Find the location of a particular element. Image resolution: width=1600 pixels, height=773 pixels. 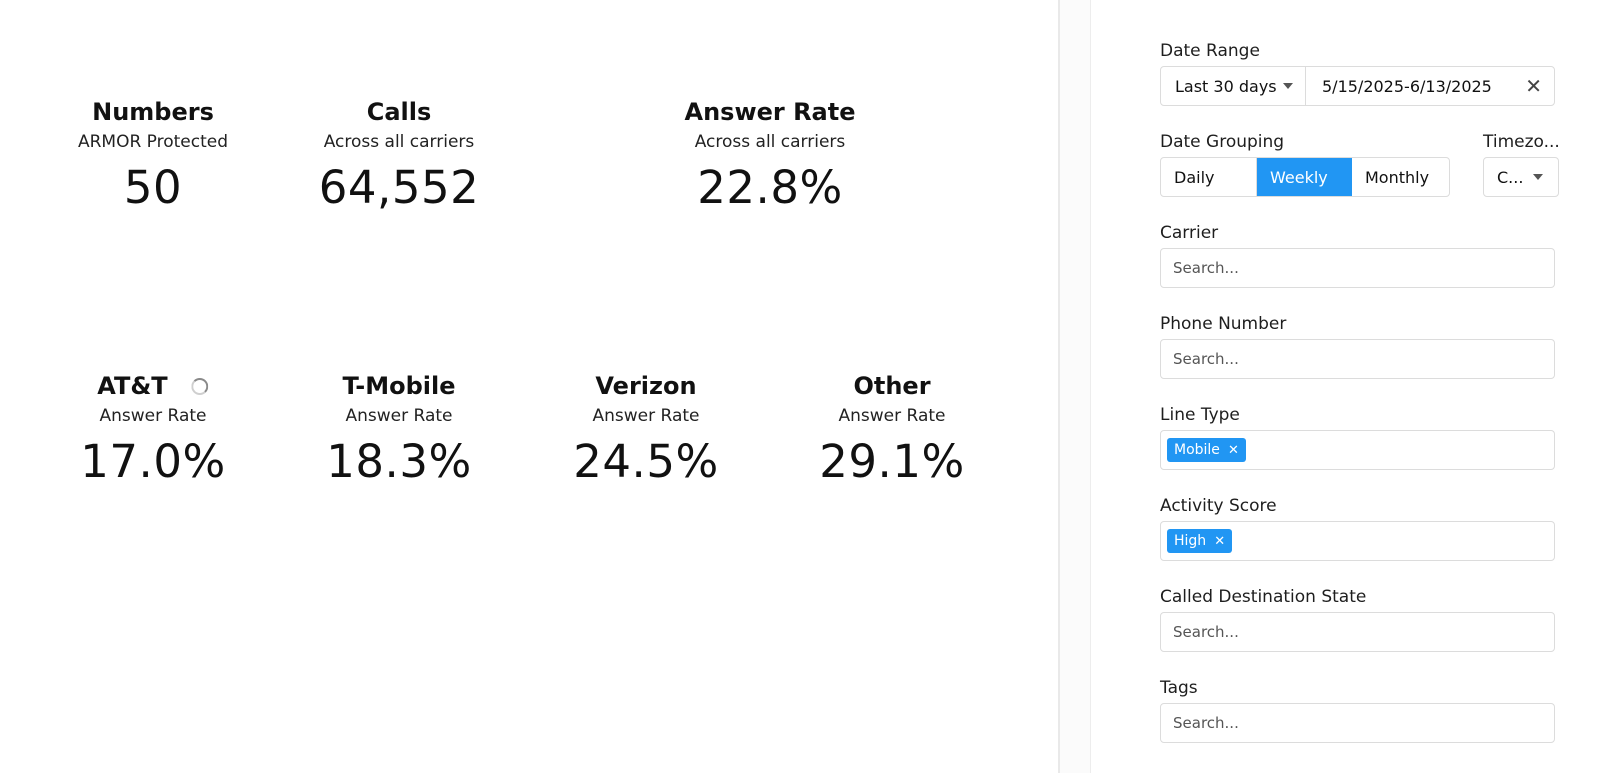

metric-title: Answer Rate is located at coordinates (770, 112).